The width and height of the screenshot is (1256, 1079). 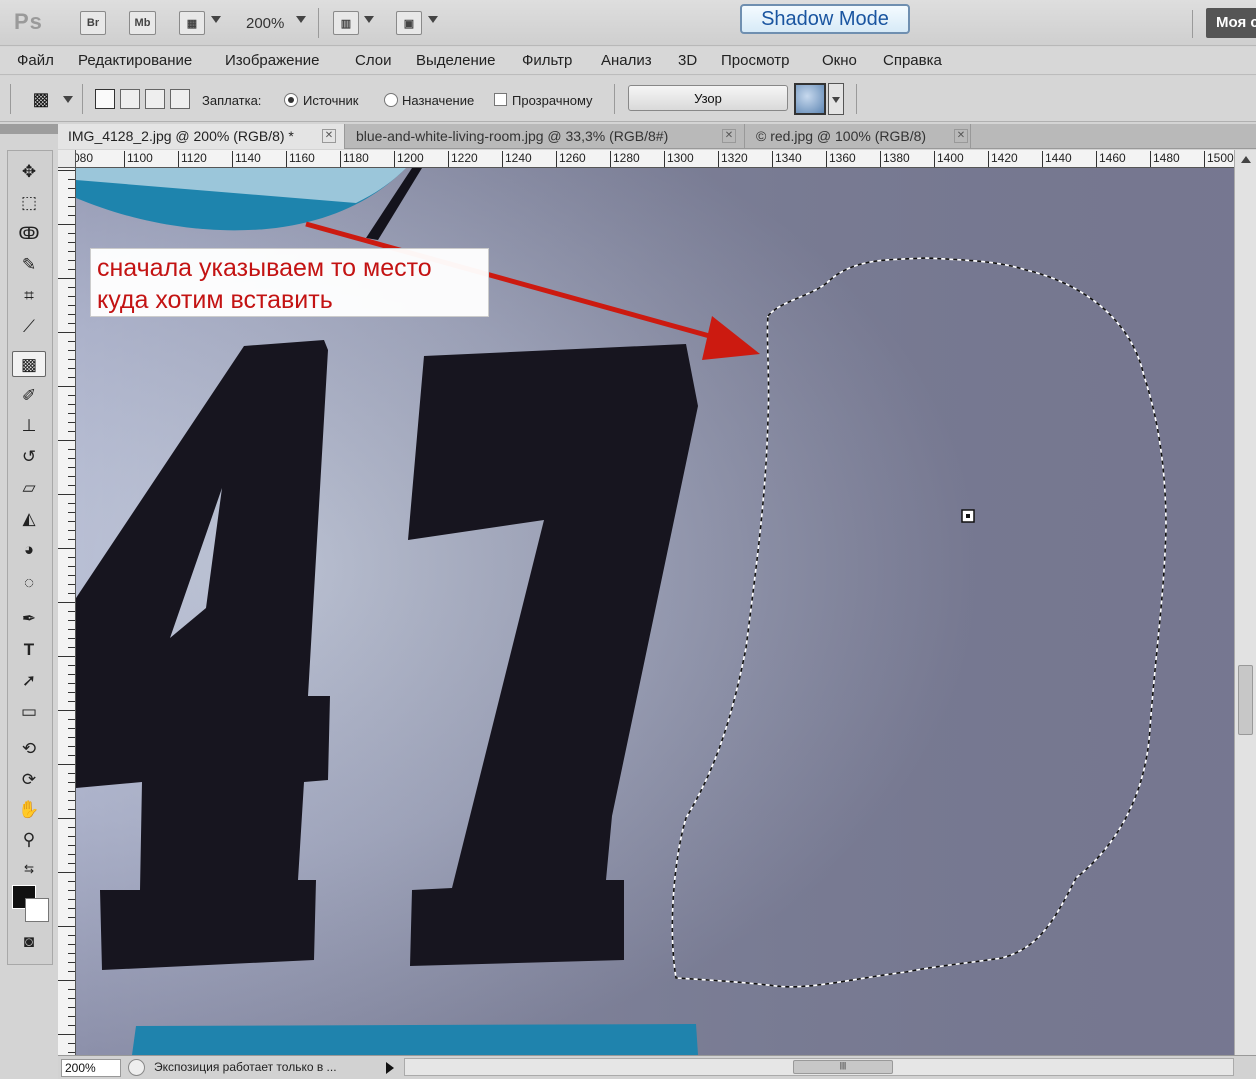 What do you see at coordinates (29, 810) in the screenshot?
I see `hand-icon: ✋` at bounding box center [29, 810].